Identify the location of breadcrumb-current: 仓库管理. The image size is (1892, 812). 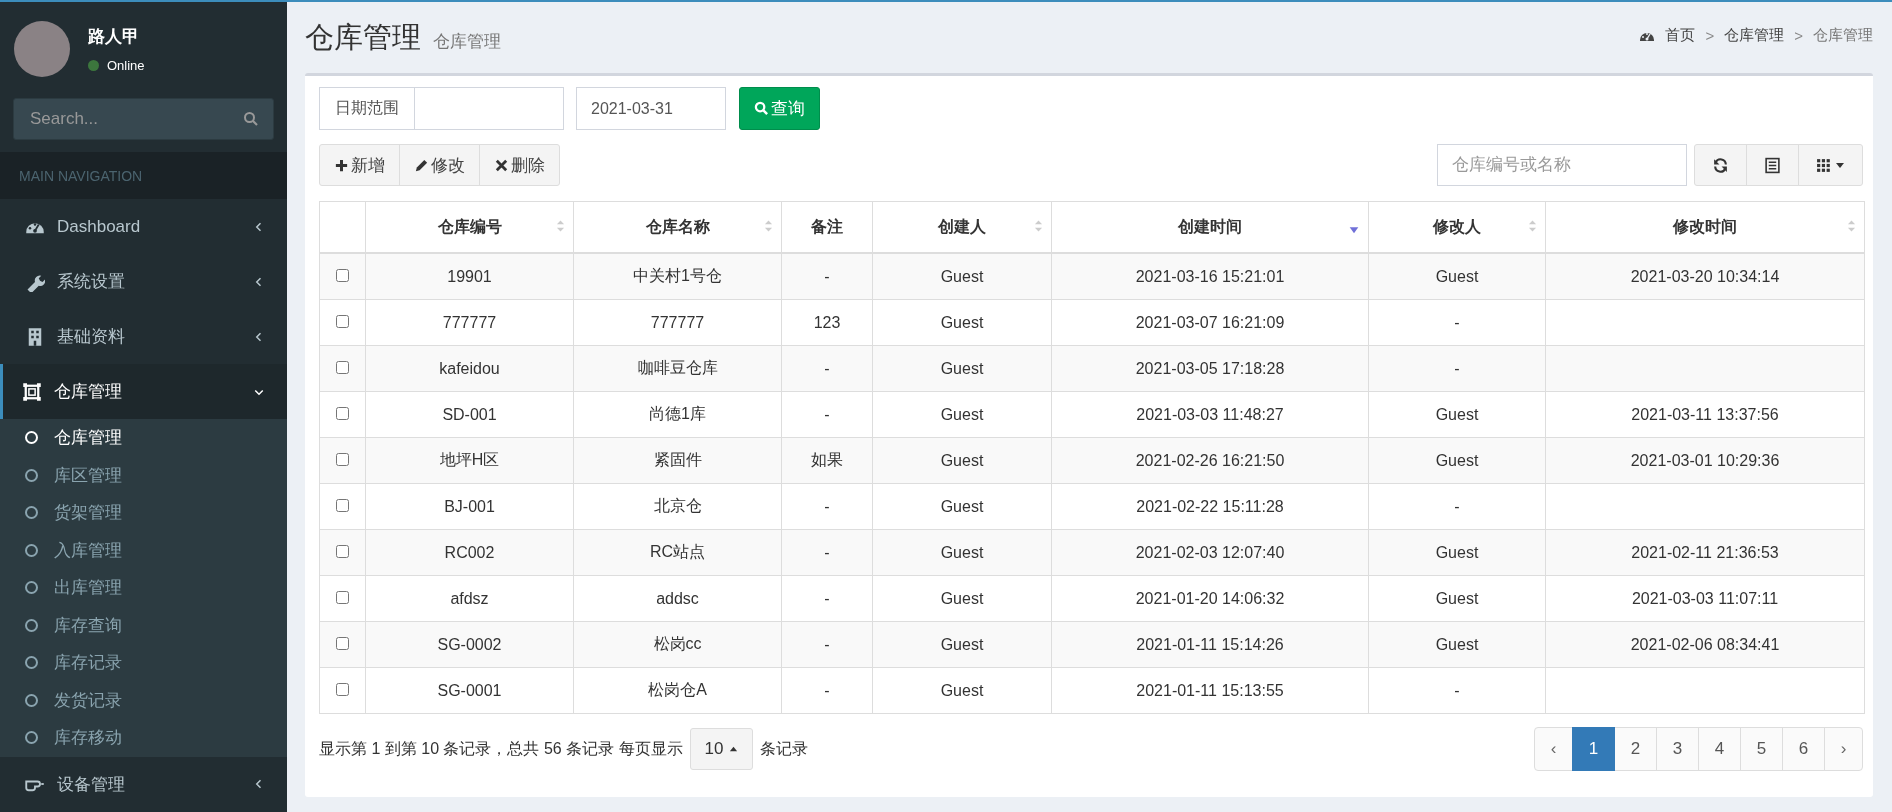
(1843, 35).